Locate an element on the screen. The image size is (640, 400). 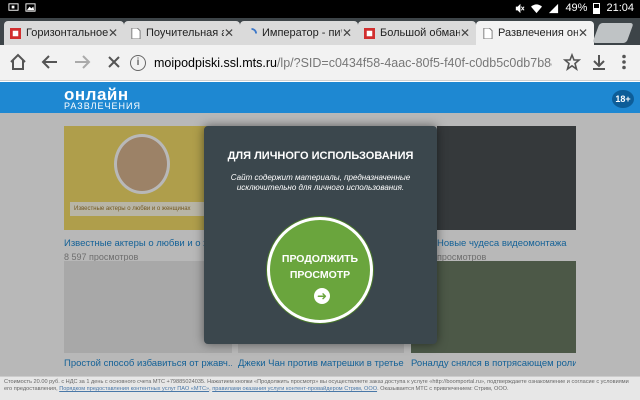
tab-title: Император - пи*д is located at coordinates (302, 33).